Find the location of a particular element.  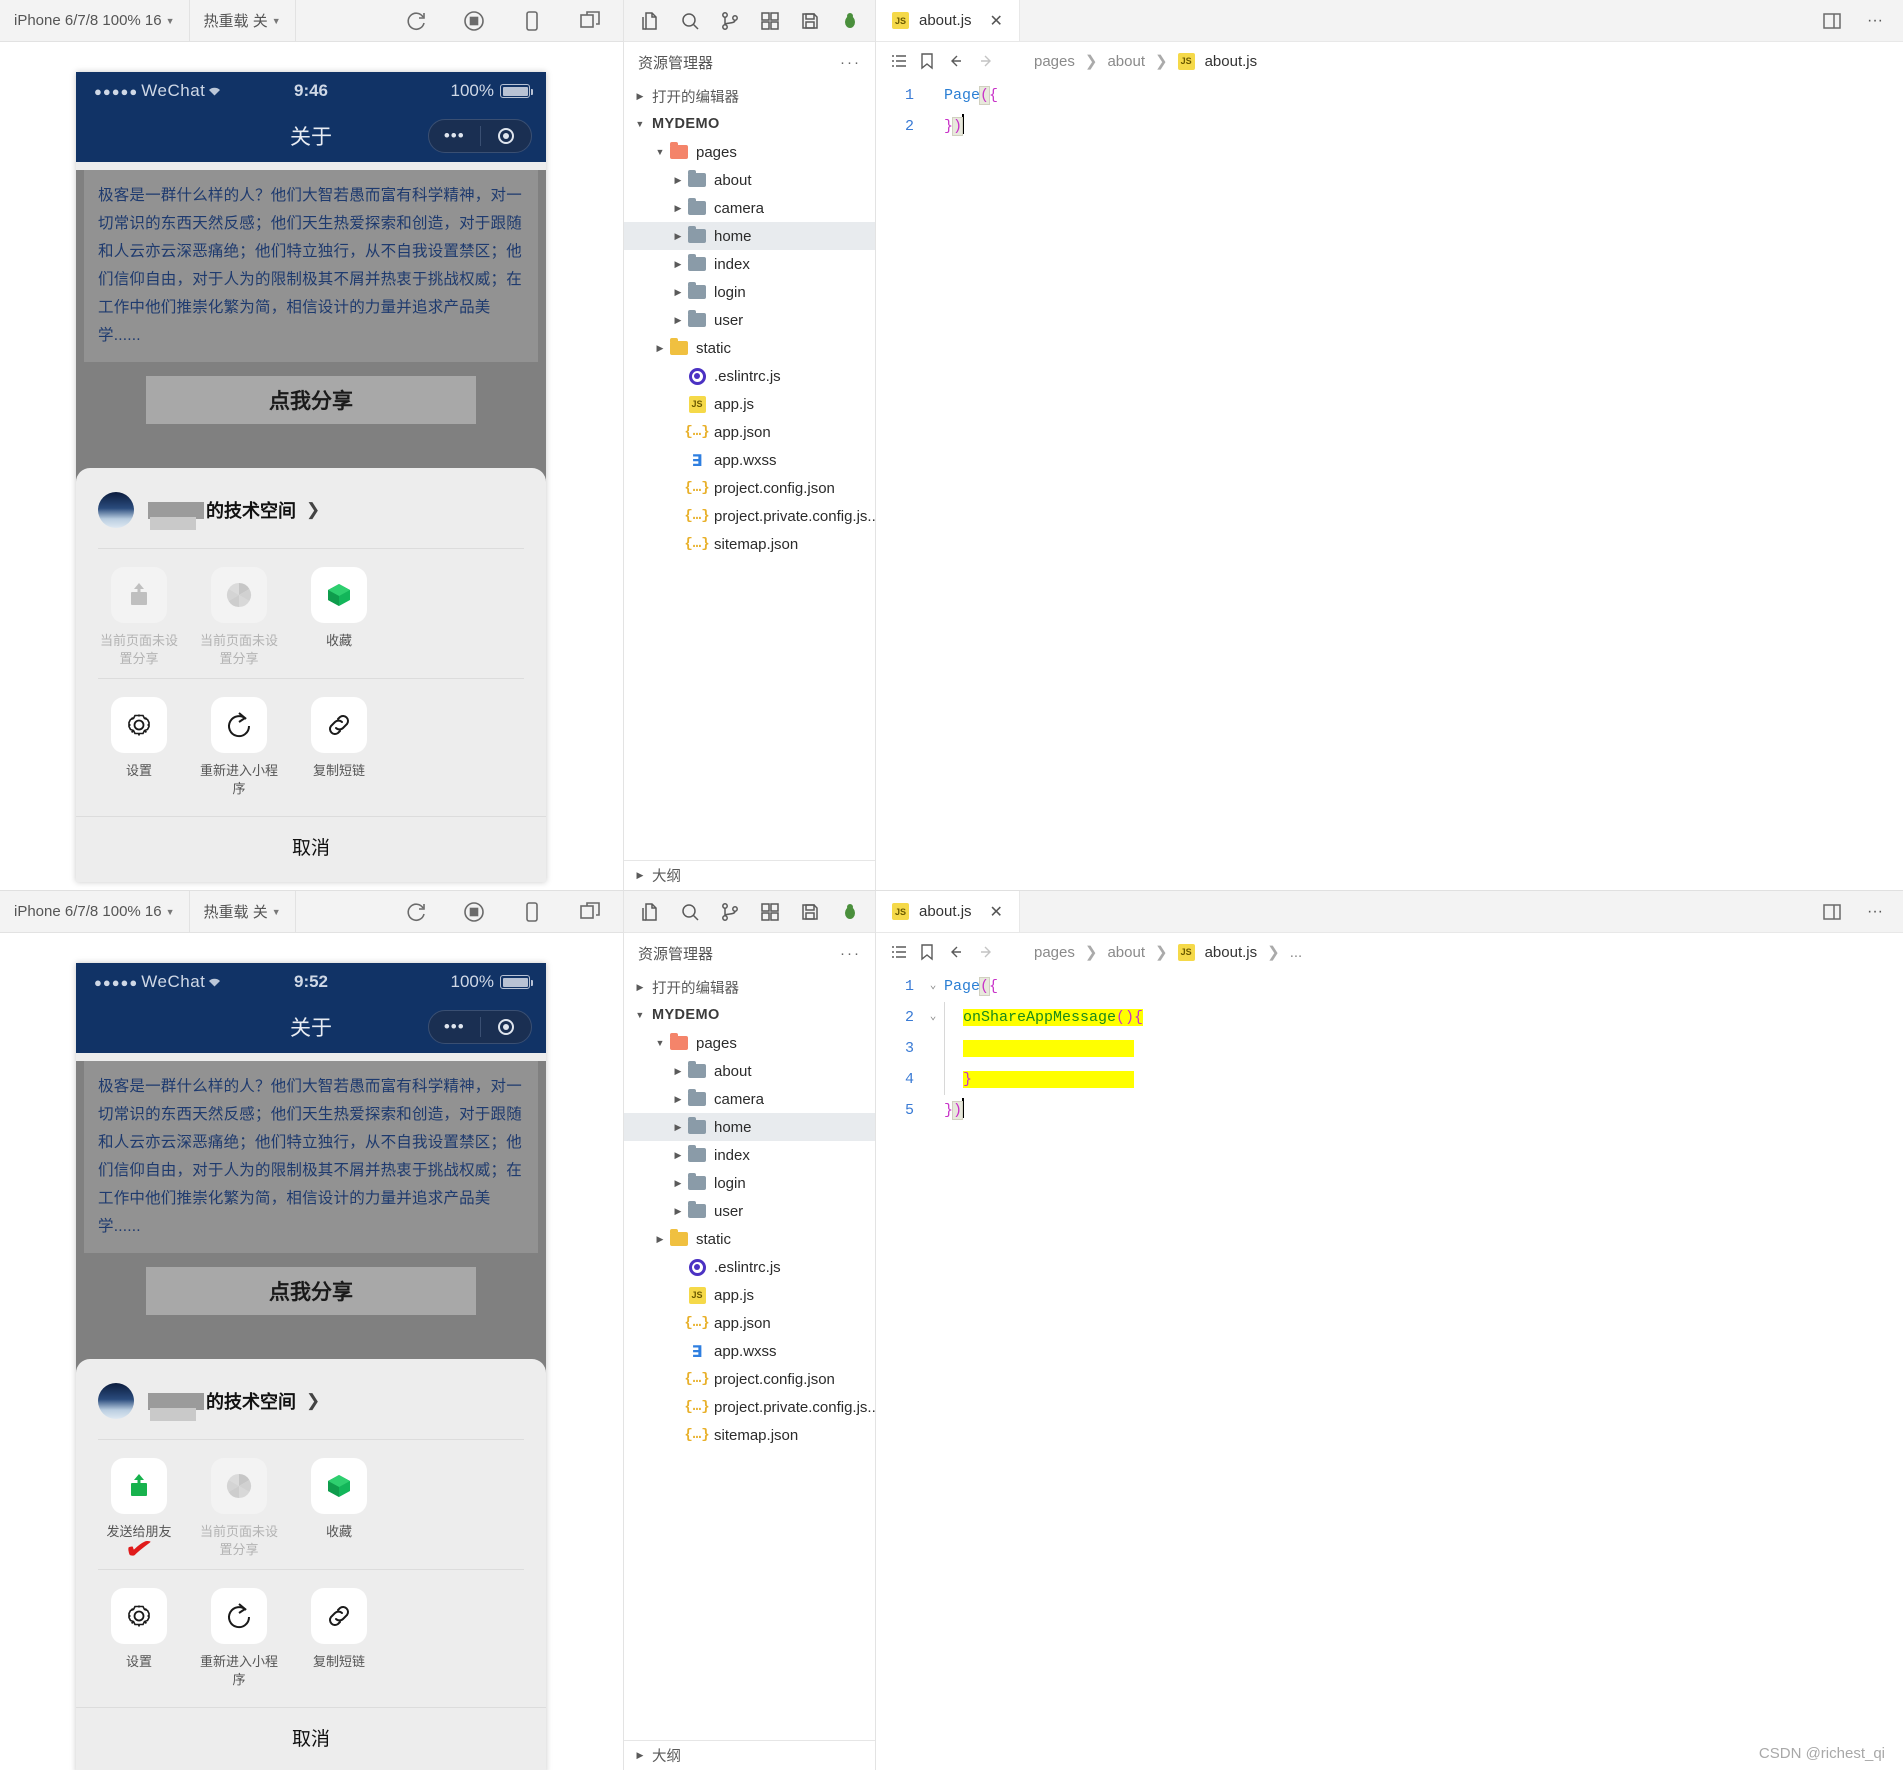

outline-list-icon is located at coordinates (899, 61).